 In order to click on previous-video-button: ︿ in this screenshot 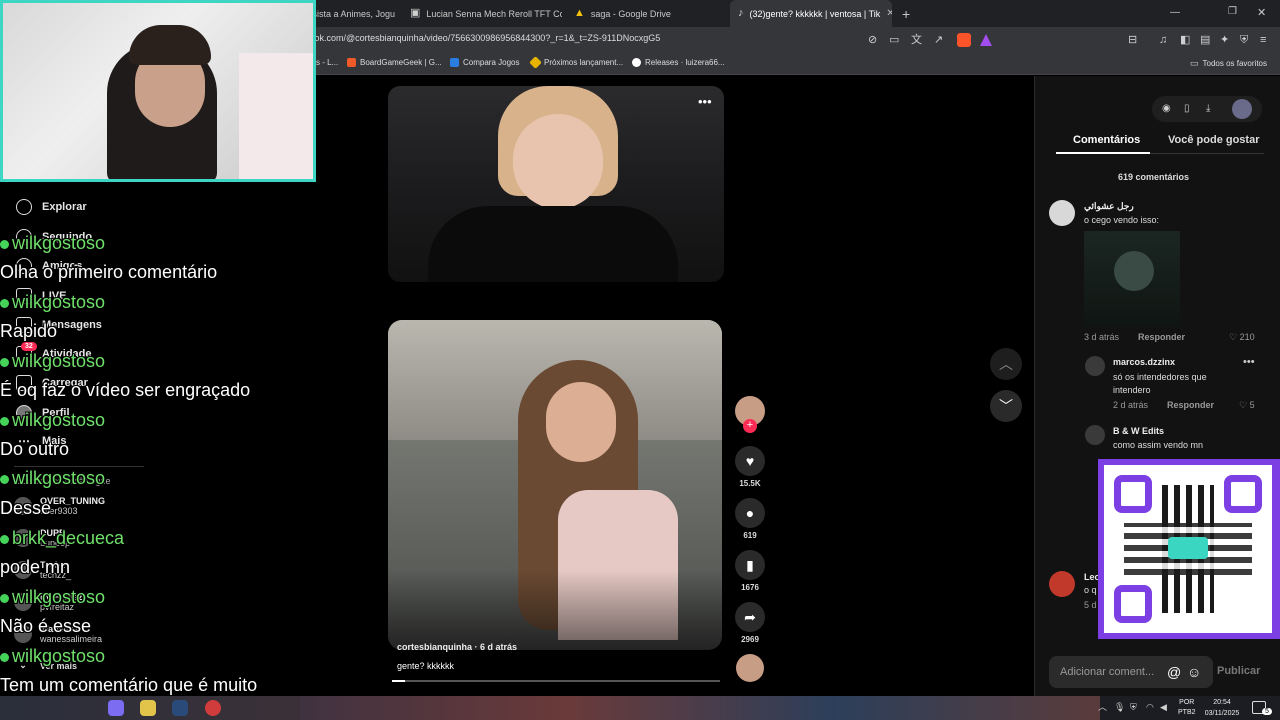, I will do `click(1006, 364)`.